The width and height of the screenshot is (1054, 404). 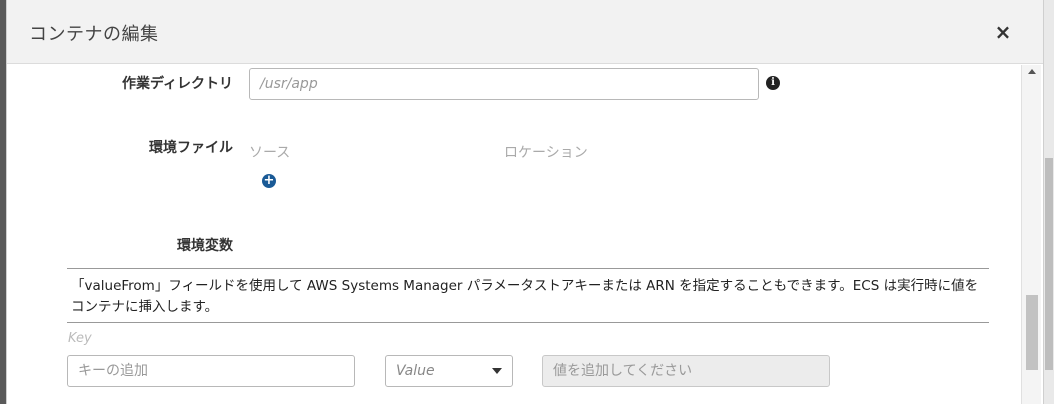 I want to click on environment-variables-label: 環境変数, so click(x=205, y=246).